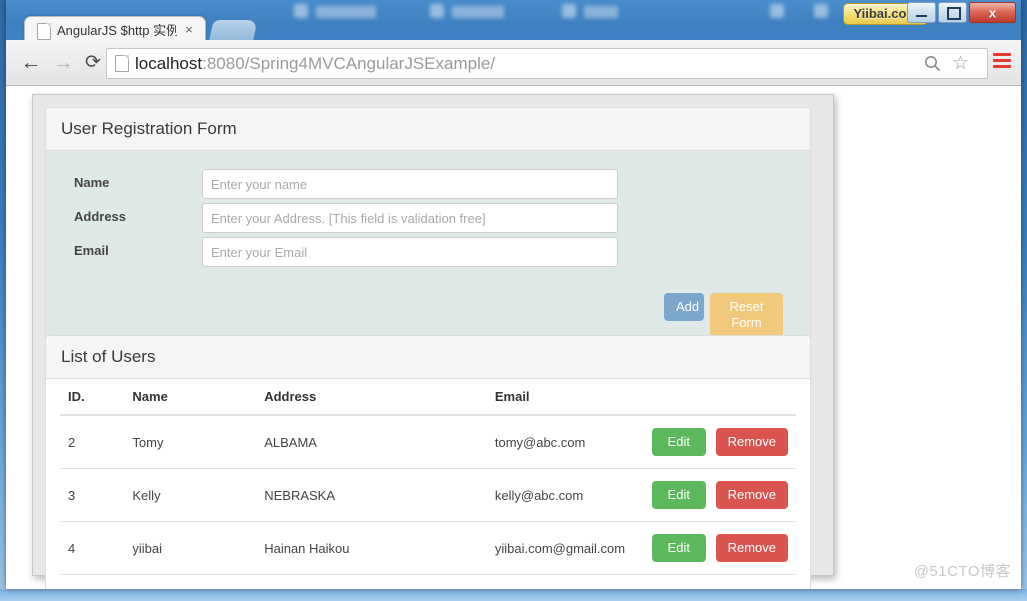  Describe the element at coordinates (149, 128) in the screenshot. I see `page-title: User Registration Form` at that location.